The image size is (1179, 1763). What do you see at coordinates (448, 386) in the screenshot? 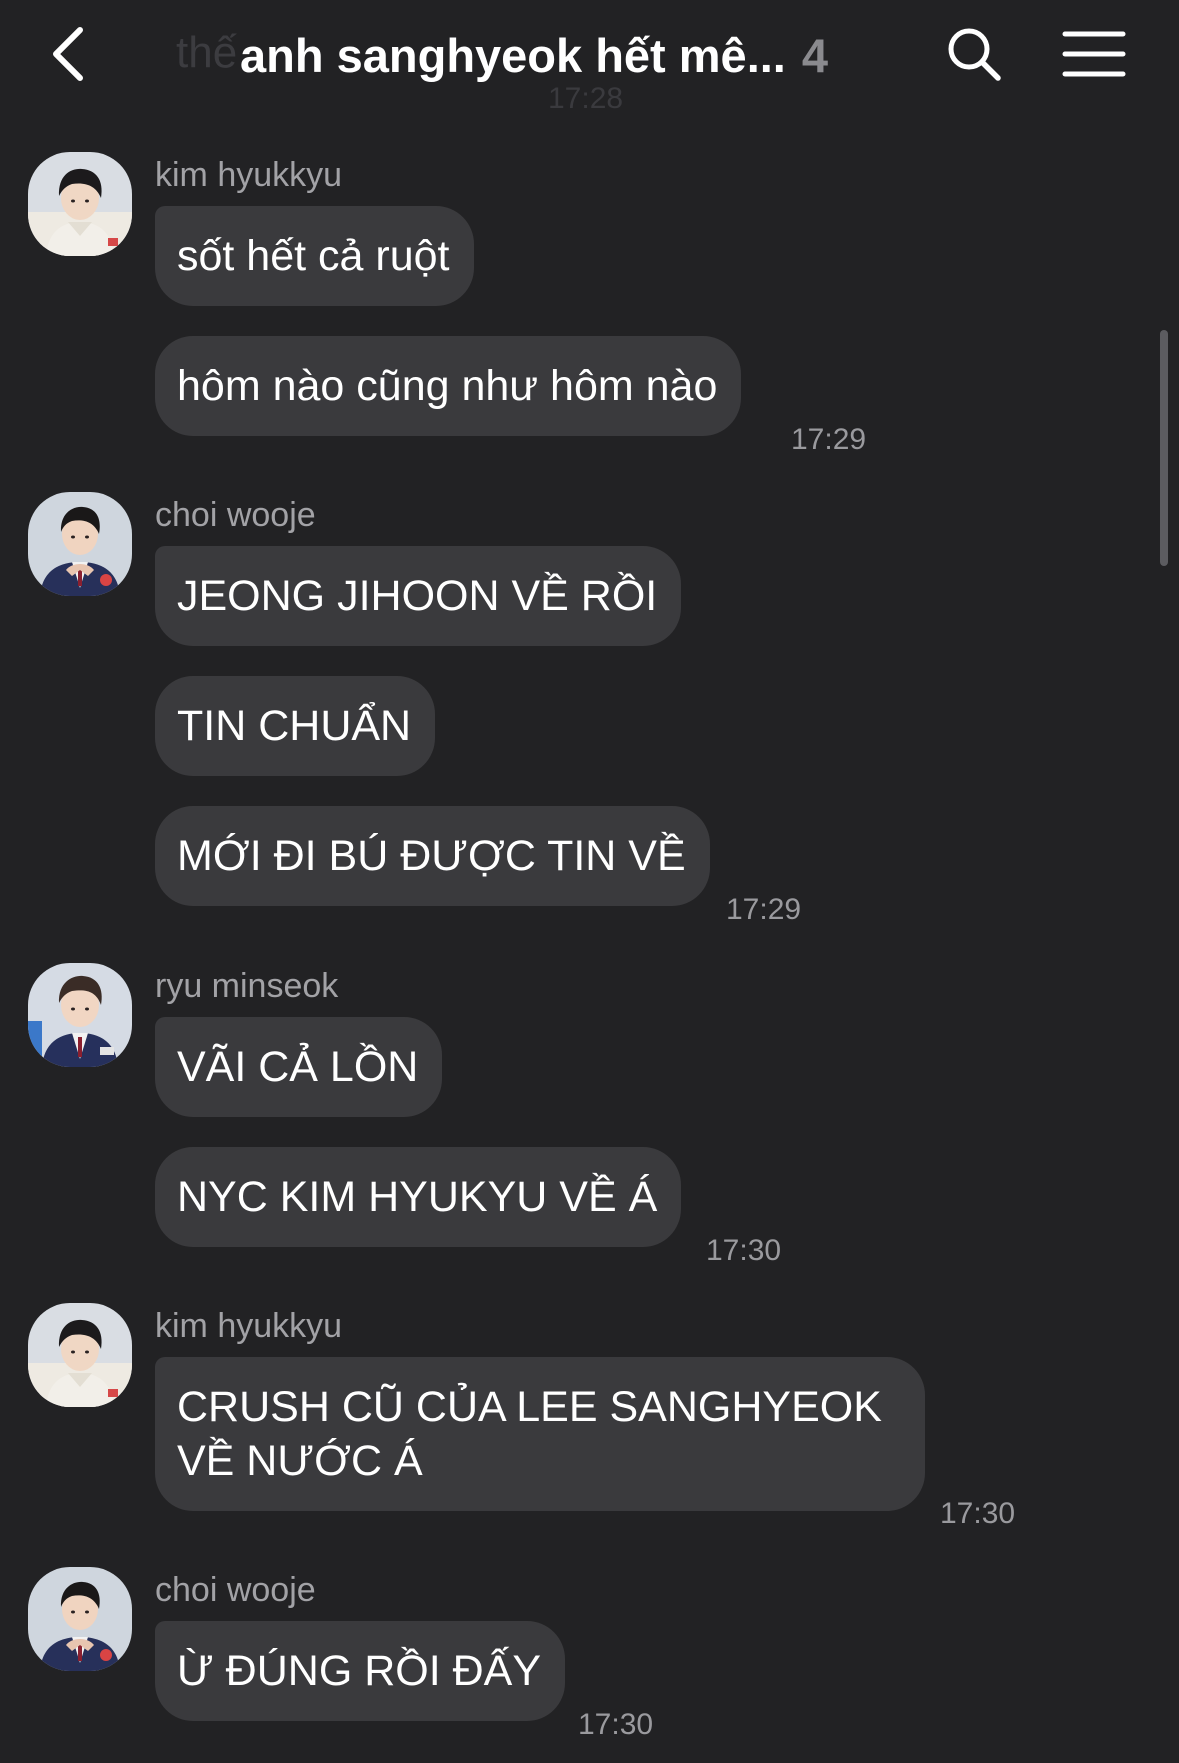
I see `message-bubble: hôm nào cũng như hôm nào` at bounding box center [448, 386].